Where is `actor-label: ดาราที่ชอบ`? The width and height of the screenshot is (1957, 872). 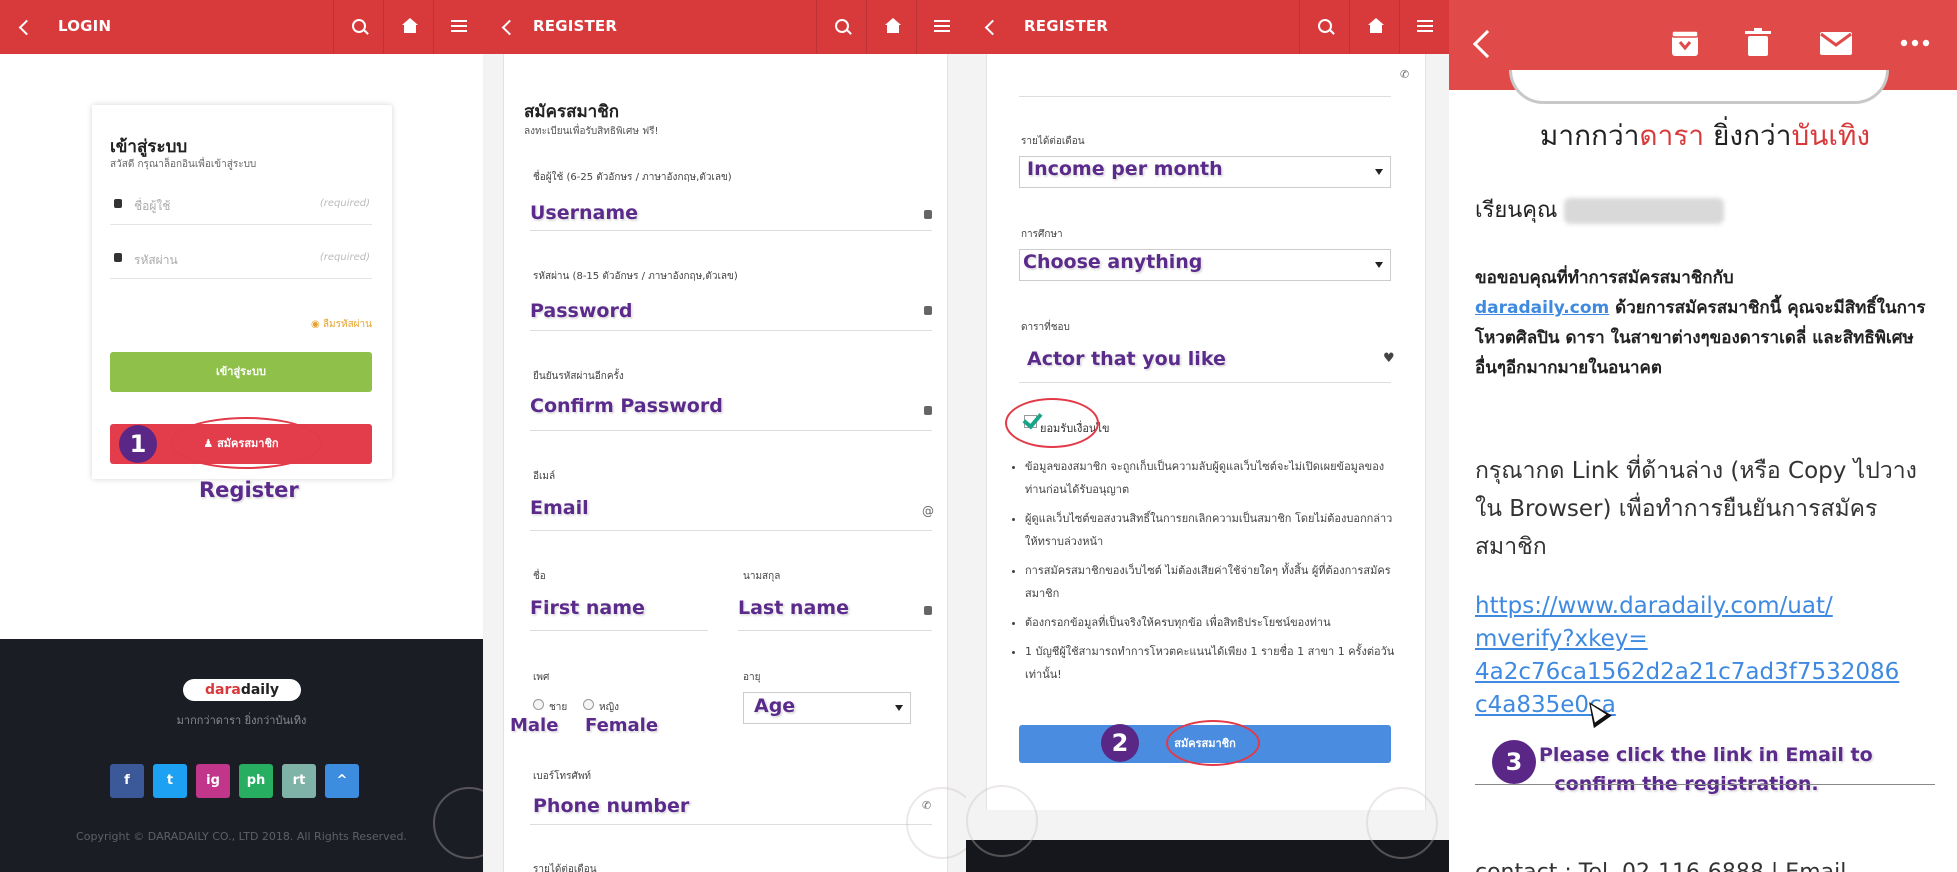
actor-label: ดาราที่ชอบ is located at coordinates (1045, 327).